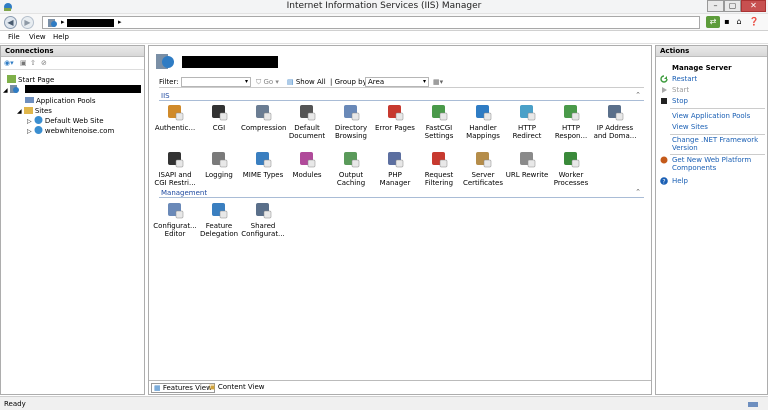 The width and height of the screenshot is (768, 410). Describe the element at coordinates (120, 22) in the screenshot. I see `breadcrumb-arrow-icon: ▸` at that location.